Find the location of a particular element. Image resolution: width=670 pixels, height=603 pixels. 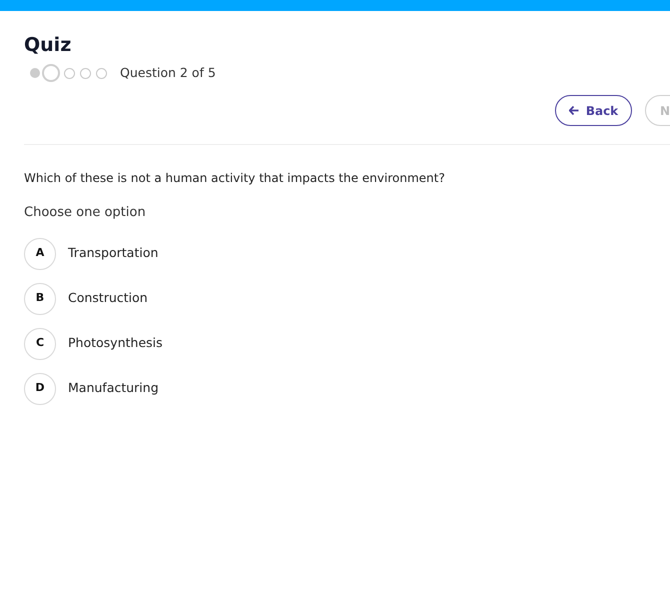

quiz-title: Quiz is located at coordinates (48, 45).